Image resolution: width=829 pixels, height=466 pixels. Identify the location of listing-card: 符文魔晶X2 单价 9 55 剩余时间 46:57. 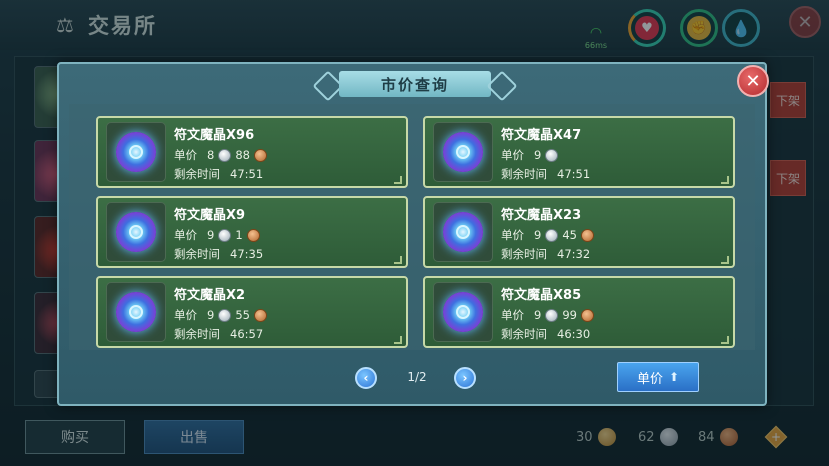
(252, 312).